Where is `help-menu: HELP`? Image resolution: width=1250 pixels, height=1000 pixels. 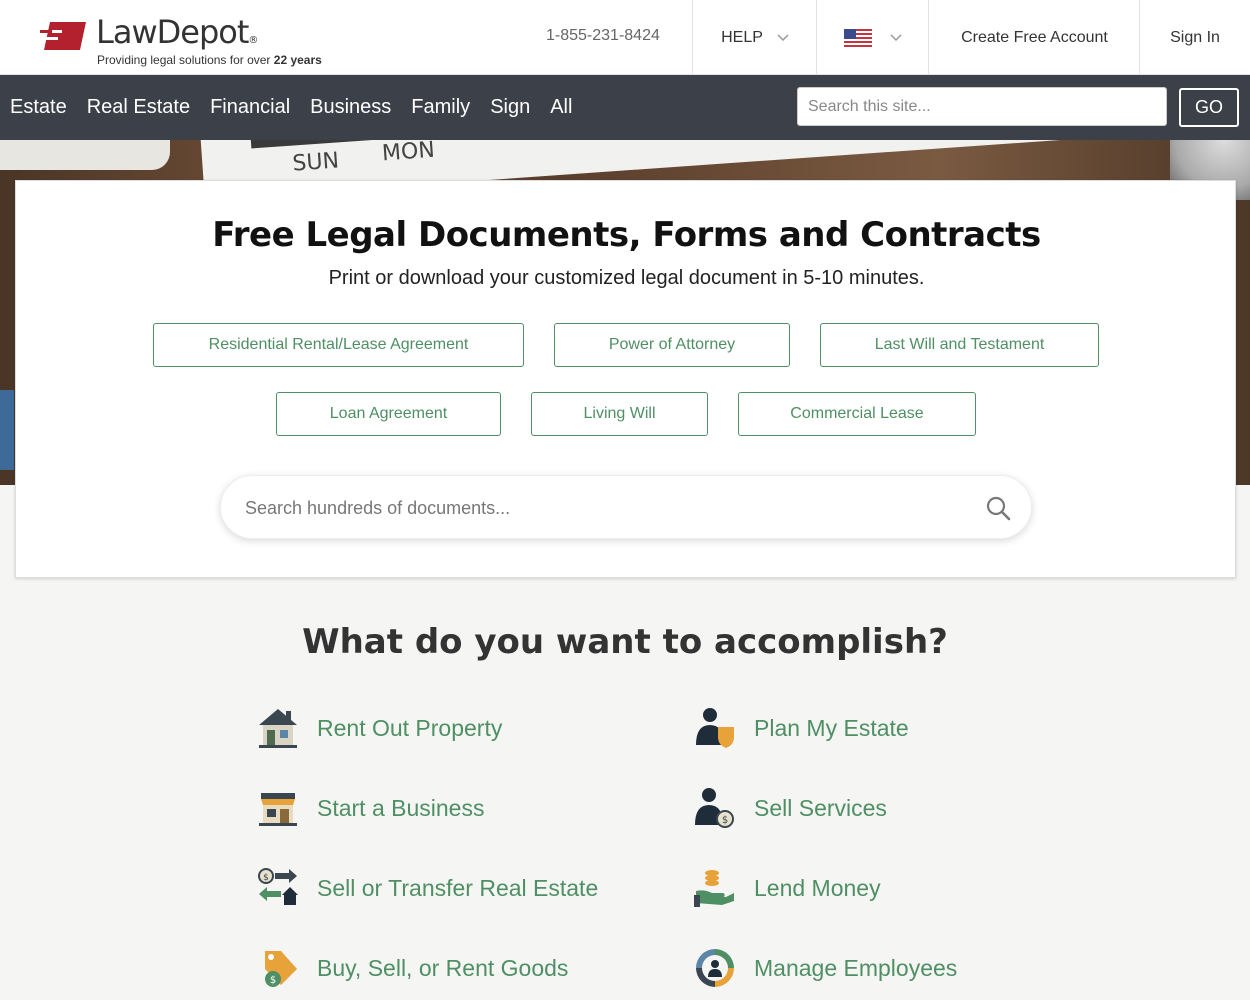
help-menu: HELP is located at coordinates (754, 37).